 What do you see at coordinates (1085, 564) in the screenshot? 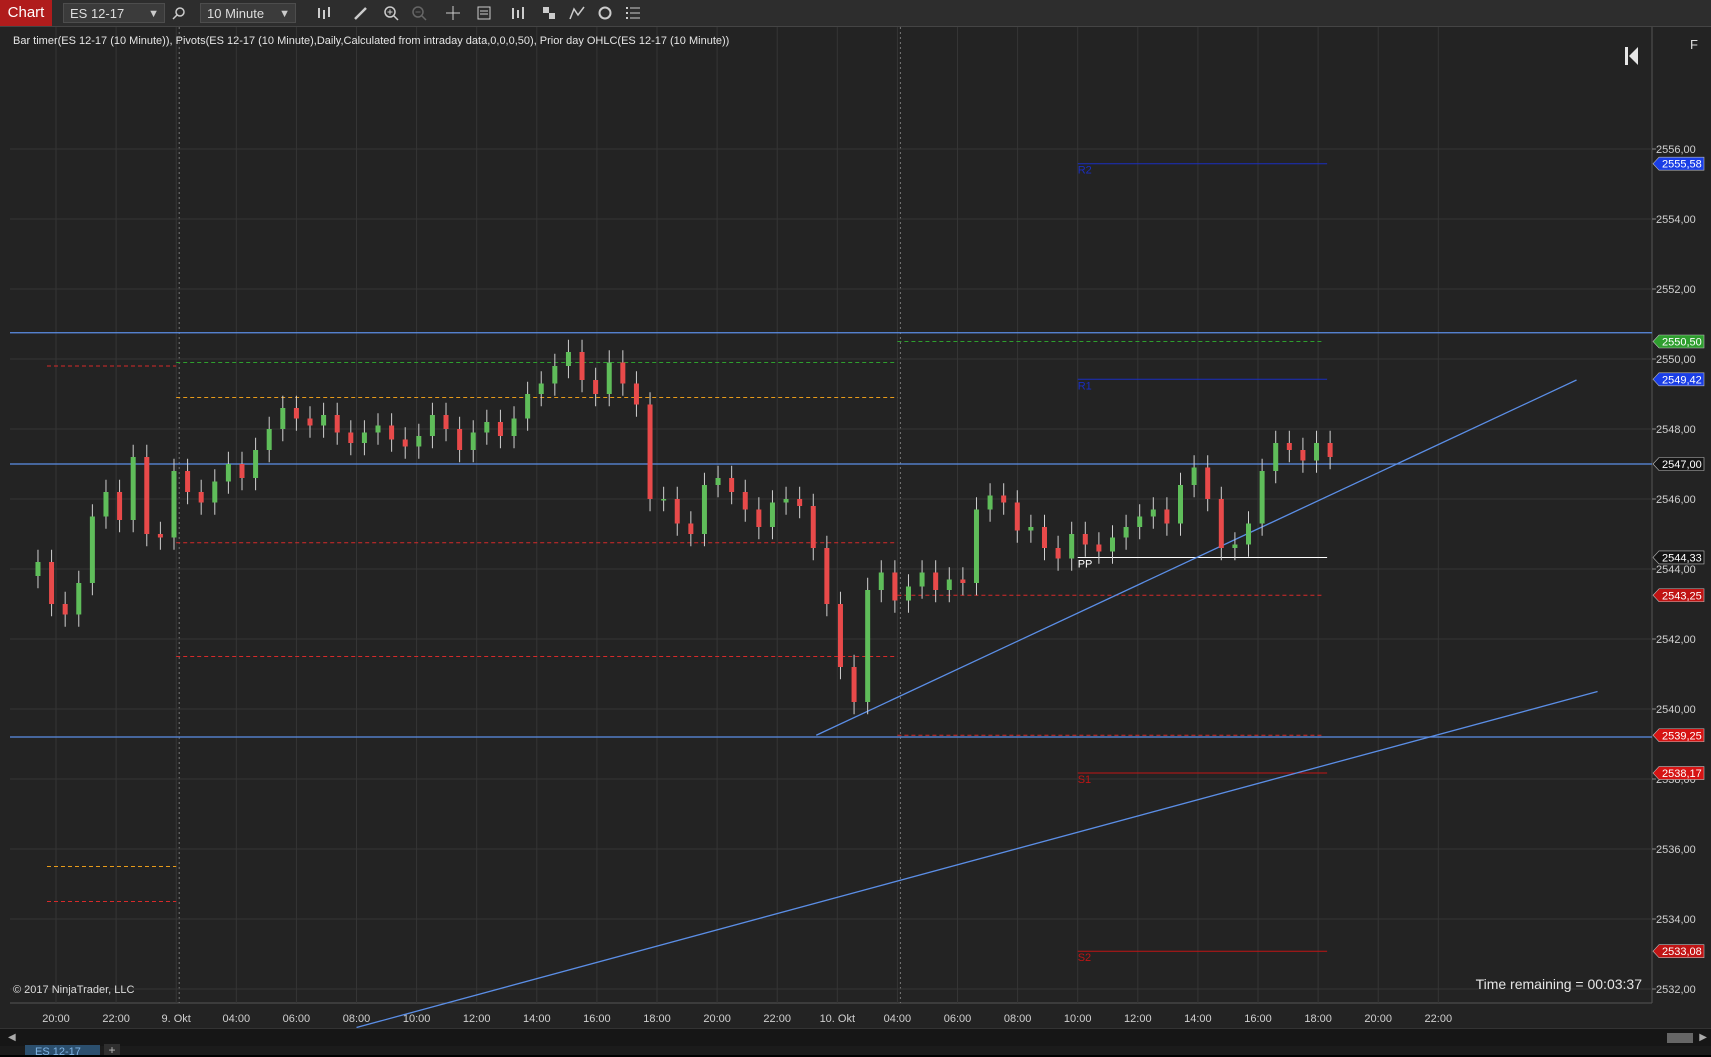
I see `pivot-label-pp: PP` at bounding box center [1085, 564].